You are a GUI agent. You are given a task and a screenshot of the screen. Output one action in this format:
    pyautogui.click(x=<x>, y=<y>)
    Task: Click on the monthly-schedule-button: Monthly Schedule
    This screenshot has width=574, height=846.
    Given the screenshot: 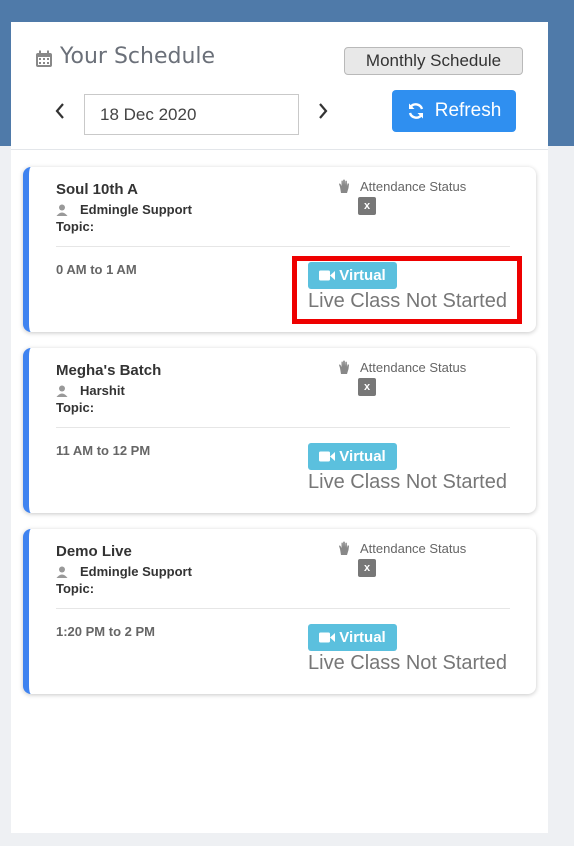 What is the action you would take?
    pyautogui.click(x=433, y=61)
    